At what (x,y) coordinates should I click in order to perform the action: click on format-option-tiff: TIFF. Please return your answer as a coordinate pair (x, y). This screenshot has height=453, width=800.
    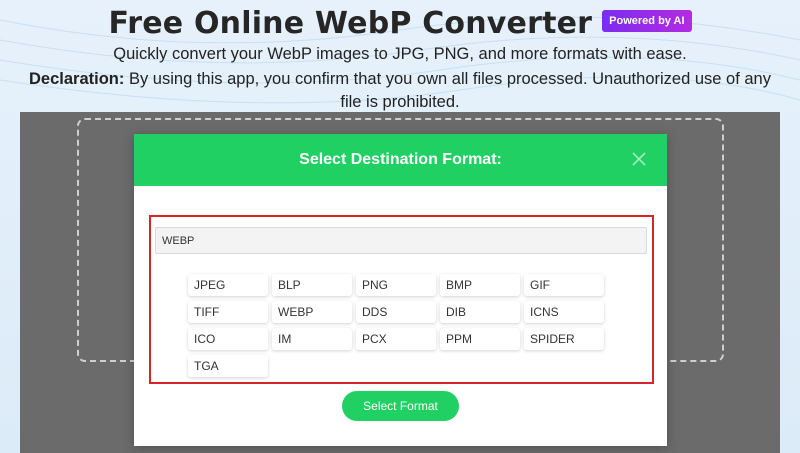
    Looking at the image, I should click on (228, 312).